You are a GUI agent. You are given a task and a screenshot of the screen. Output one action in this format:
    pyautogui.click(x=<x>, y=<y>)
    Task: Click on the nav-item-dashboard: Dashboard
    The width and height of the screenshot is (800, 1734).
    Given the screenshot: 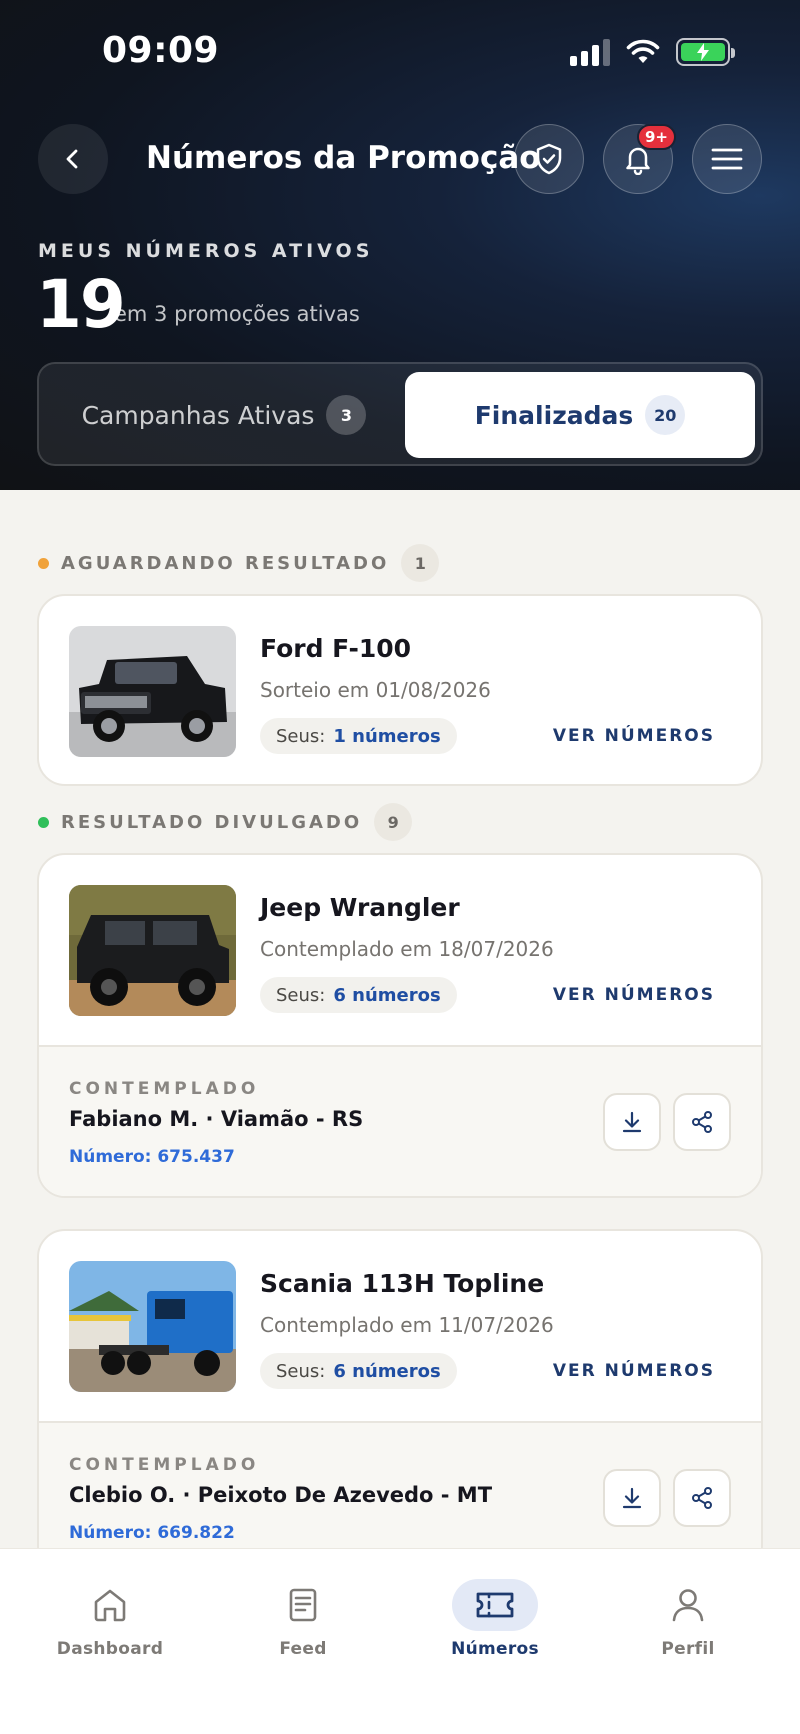 What is the action you would take?
    pyautogui.click(x=110, y=1619)
    